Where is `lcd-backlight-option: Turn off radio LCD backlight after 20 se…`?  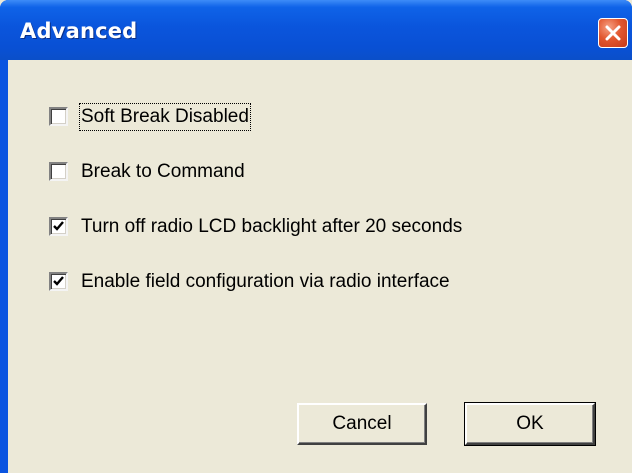
lcd-backlight-option: Turn off radio LCD backlight after 20 se… is located at coordinates (289, 227).